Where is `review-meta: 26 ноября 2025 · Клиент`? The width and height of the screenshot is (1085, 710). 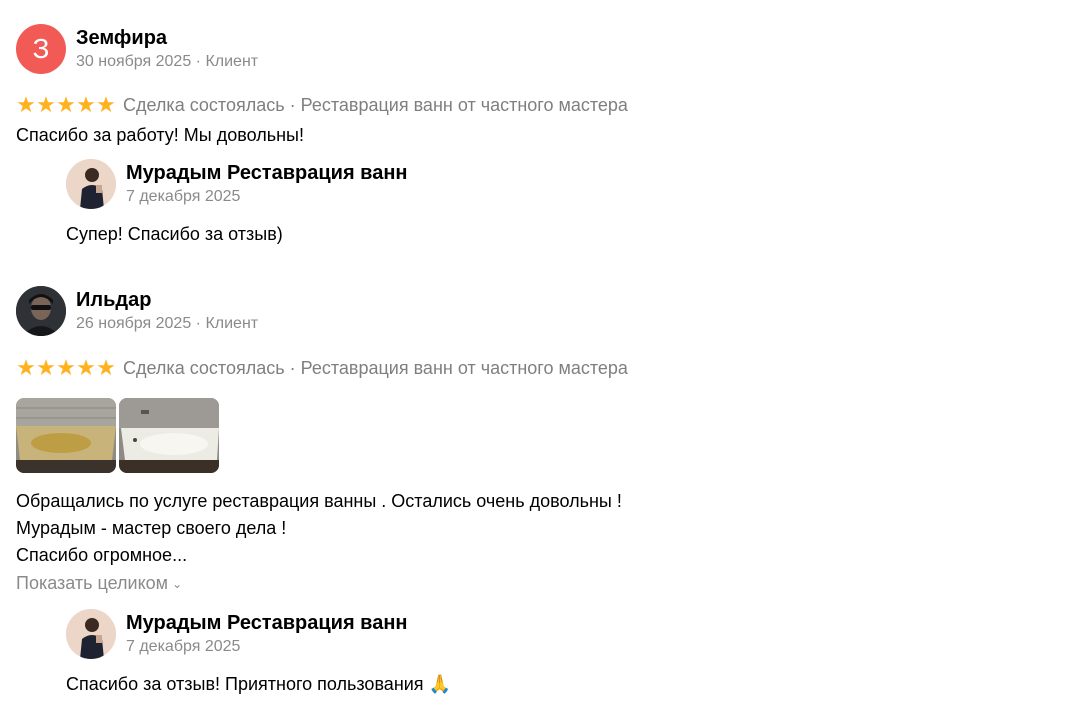
review-meta: 26 ноября 2025 · Клиент is located at coordinates (167, 323).